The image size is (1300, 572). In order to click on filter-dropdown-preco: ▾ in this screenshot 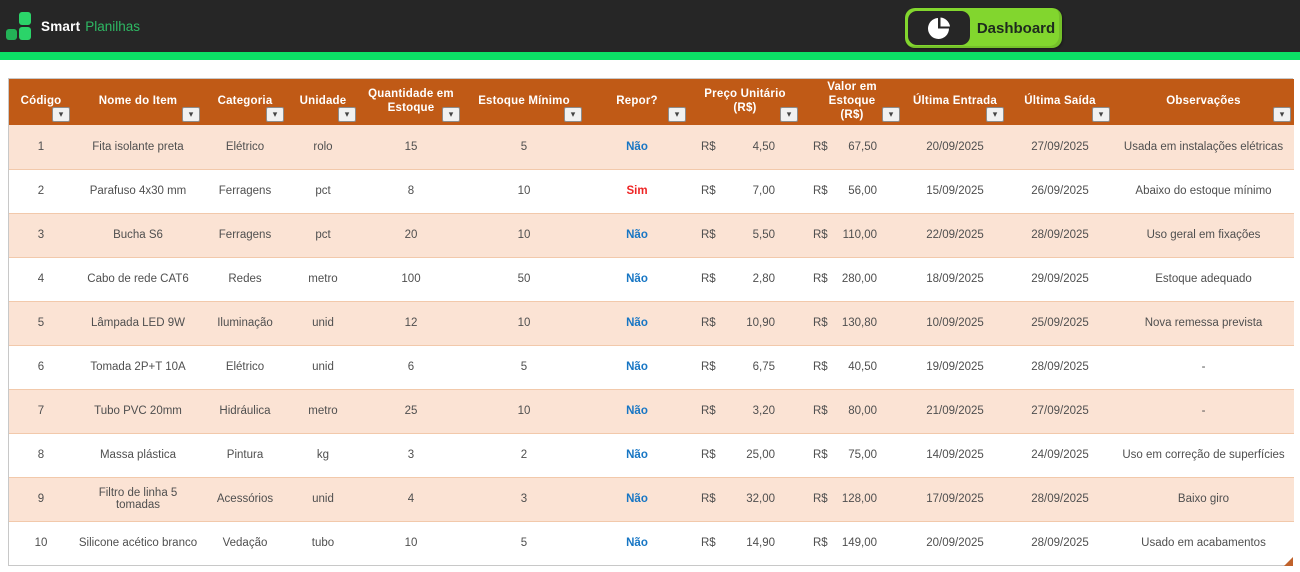, I will do `click(789, 114)`.